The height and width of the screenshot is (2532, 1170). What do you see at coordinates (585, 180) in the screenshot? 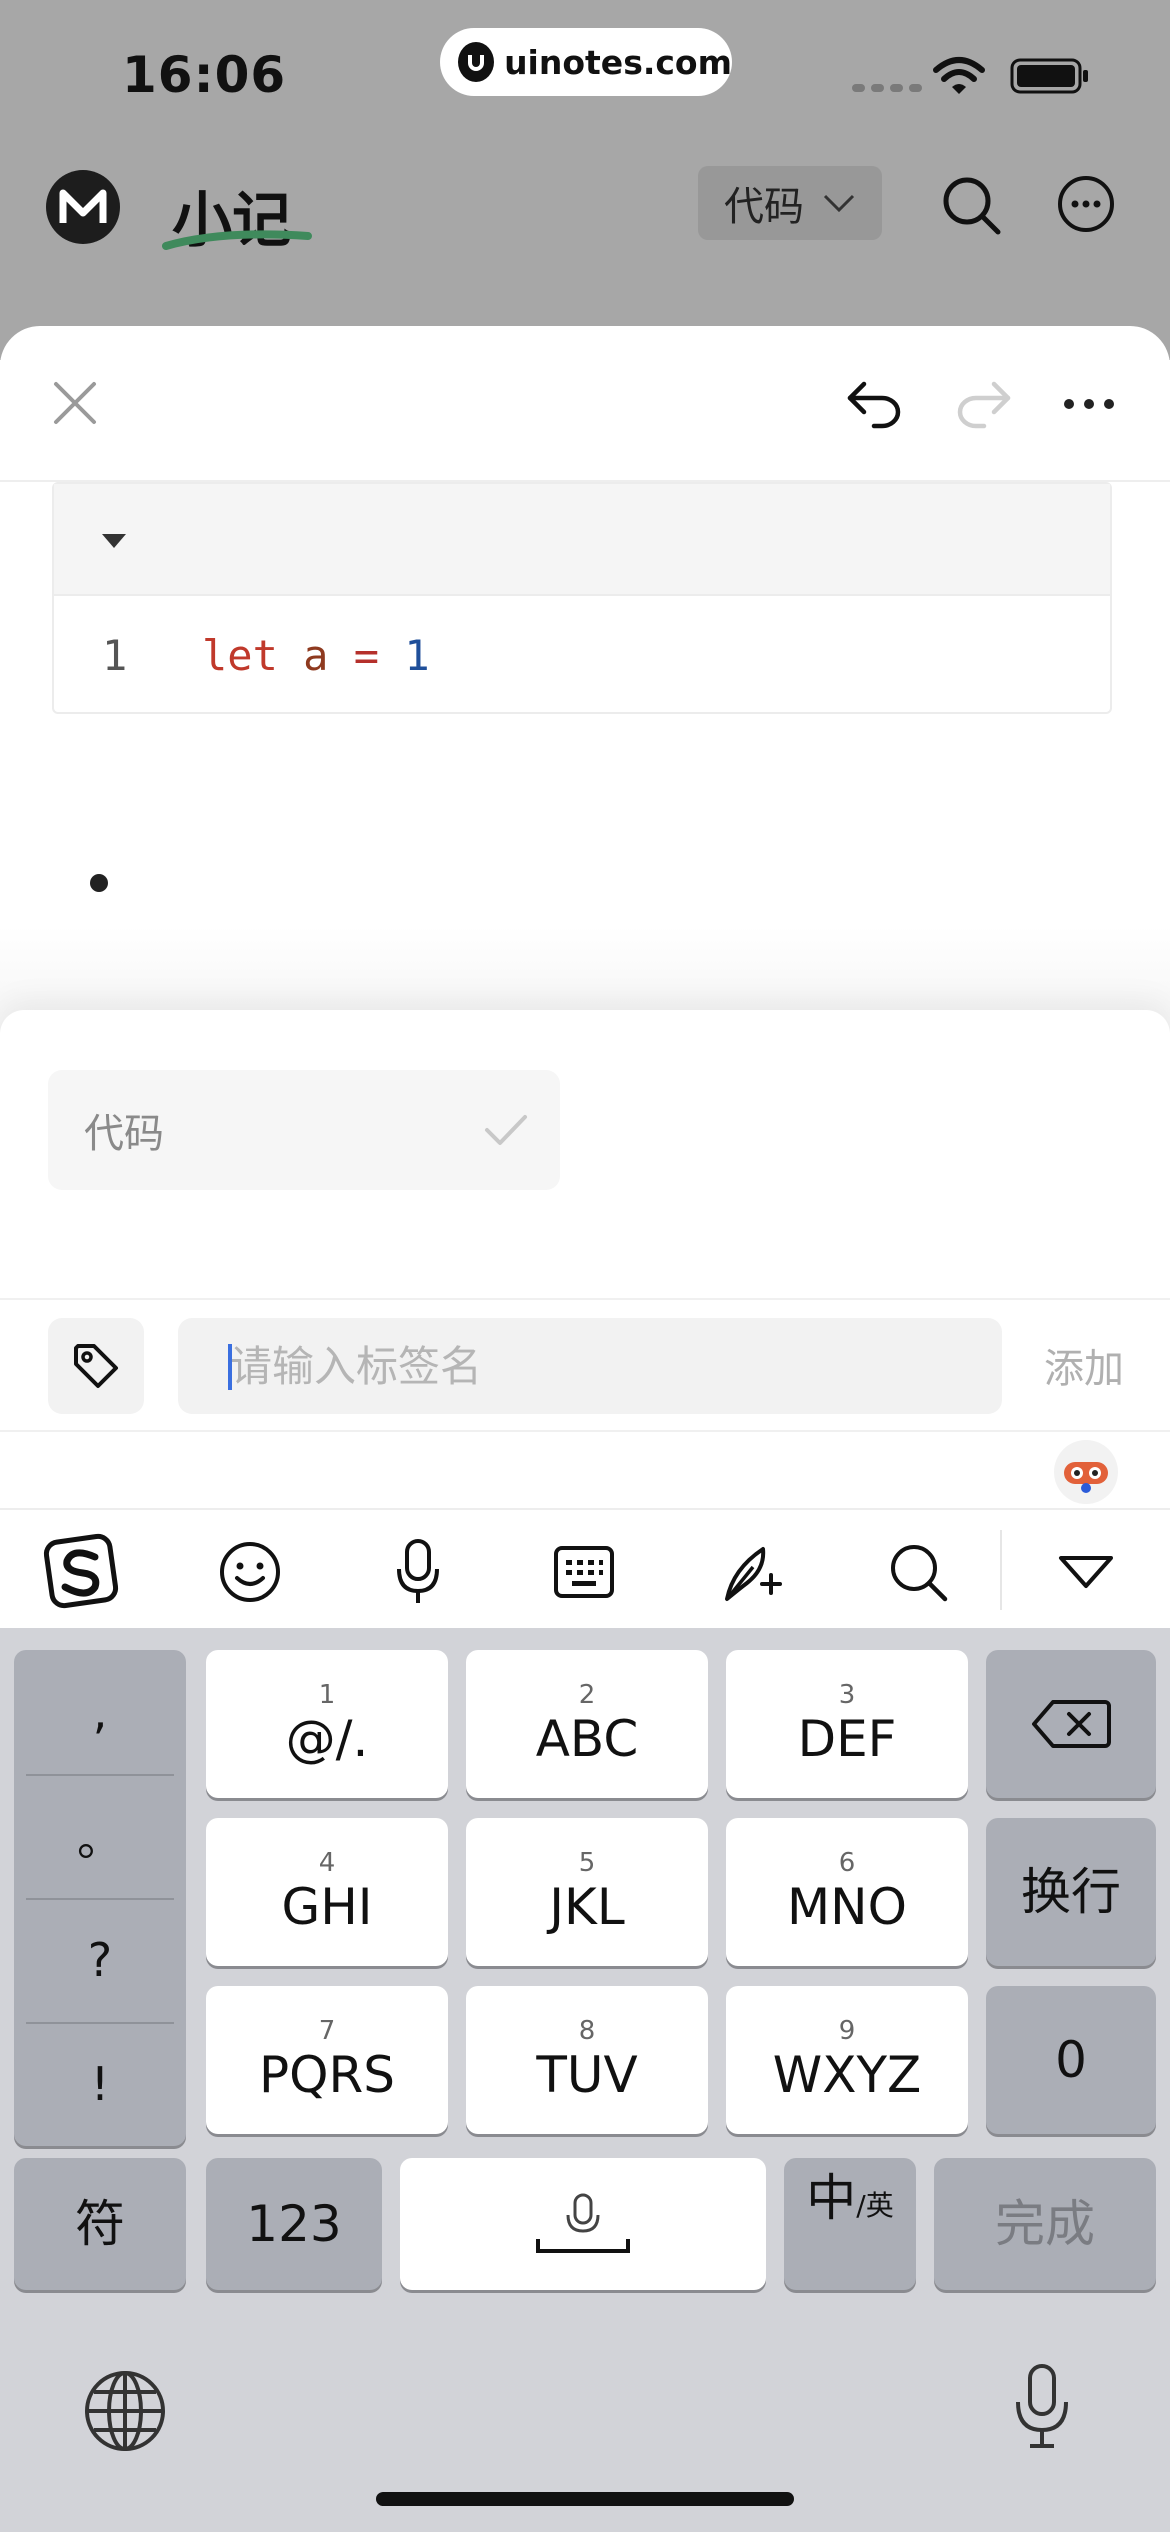
I see `background-app: 16:06 uinotes.com 小记 代码` at bounding box center [585, 180].